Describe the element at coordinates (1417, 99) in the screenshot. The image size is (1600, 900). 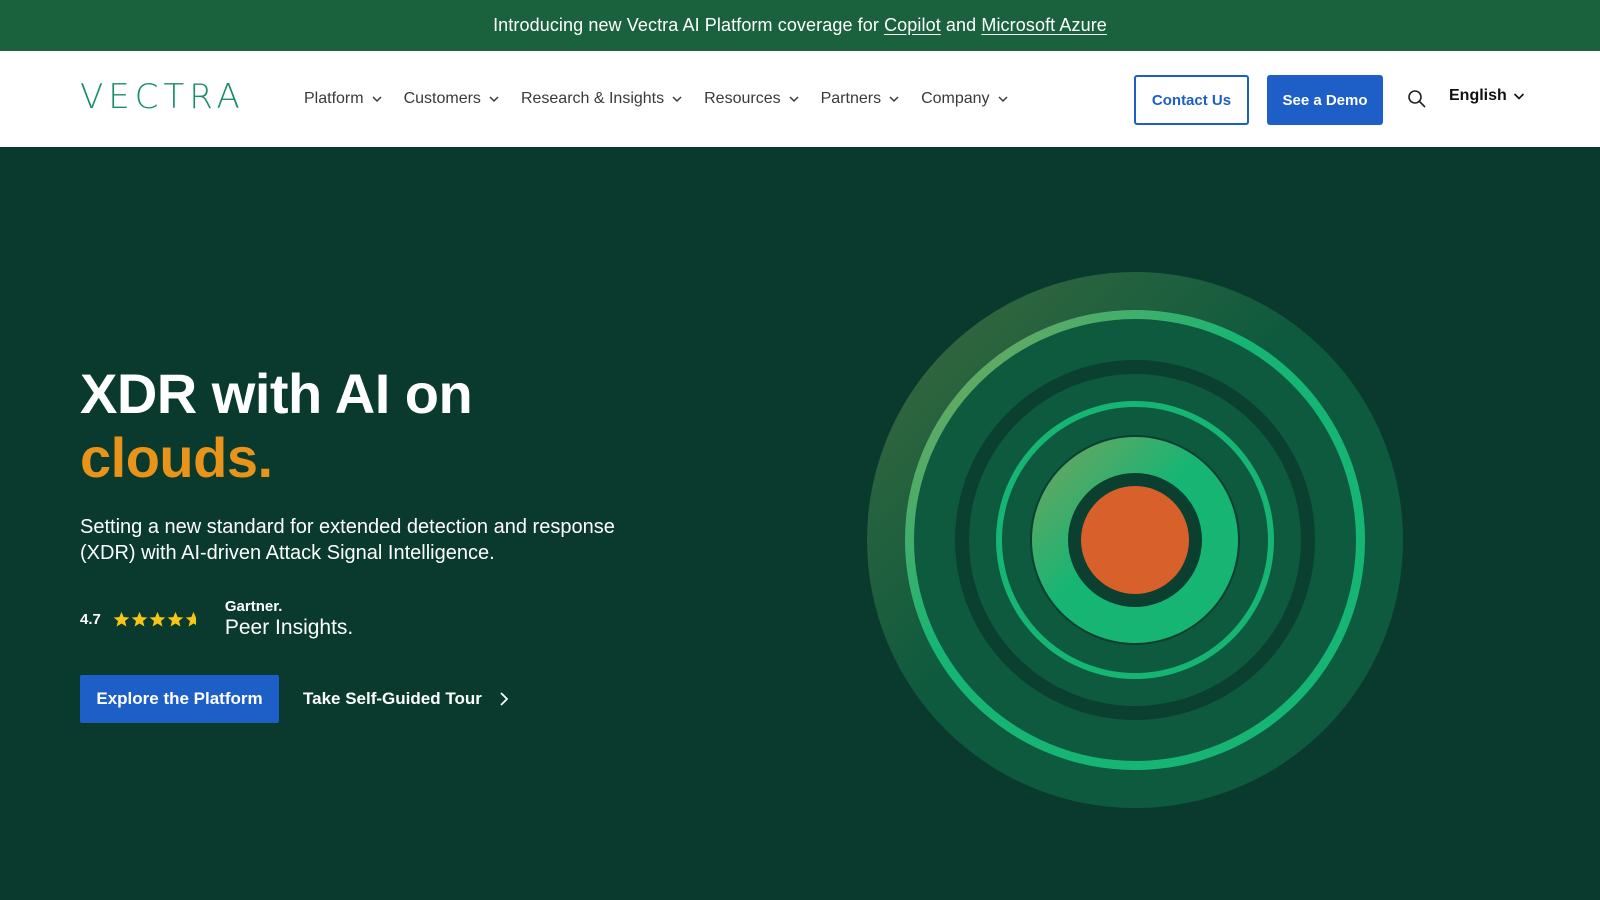
I see `search-icon` at that location.